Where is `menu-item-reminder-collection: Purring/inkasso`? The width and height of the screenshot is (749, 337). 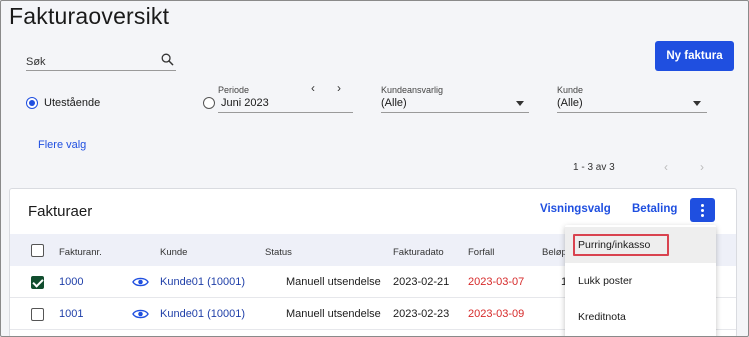 menu-item-reminder-collection: Purring/inkasso is located at coordinates (640, 245).